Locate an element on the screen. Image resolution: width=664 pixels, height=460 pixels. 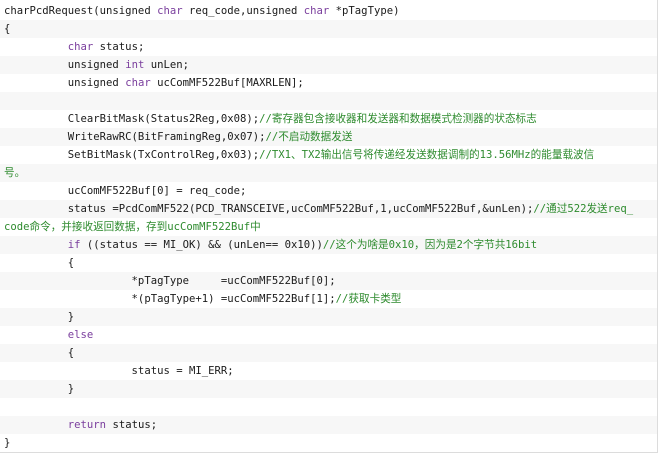
code-line is located at coordinates (328, 101).